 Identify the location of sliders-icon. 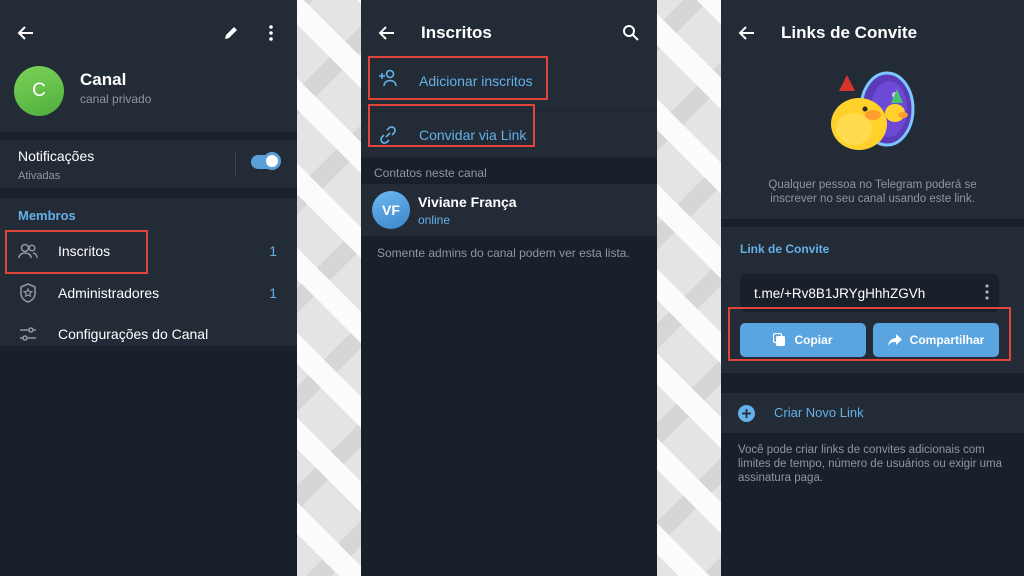
(28, 334).